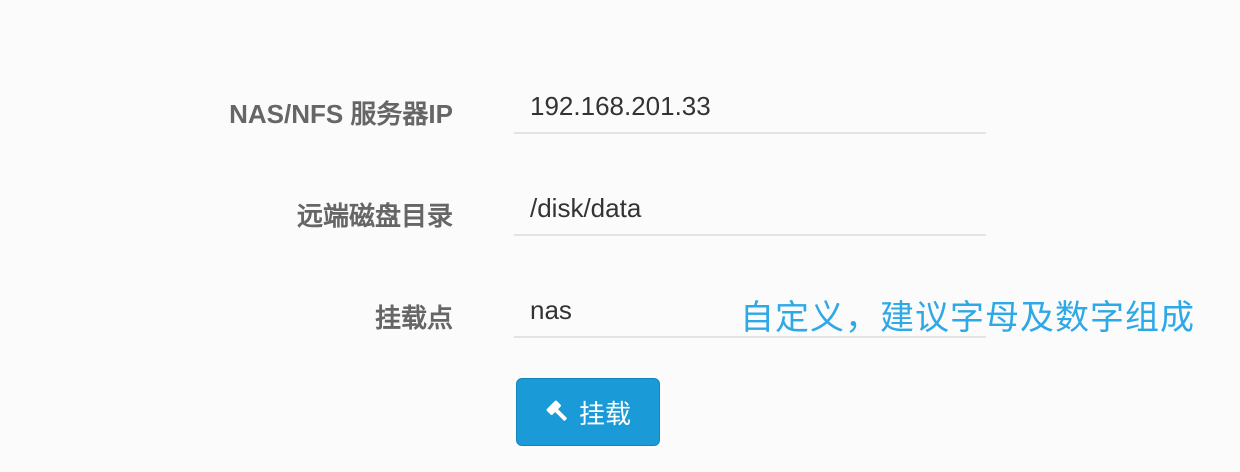  Describe the element at coordinates (374, 216) in the screenshot. I see `remote-dir-label: 远端磁盘目录` at that location.